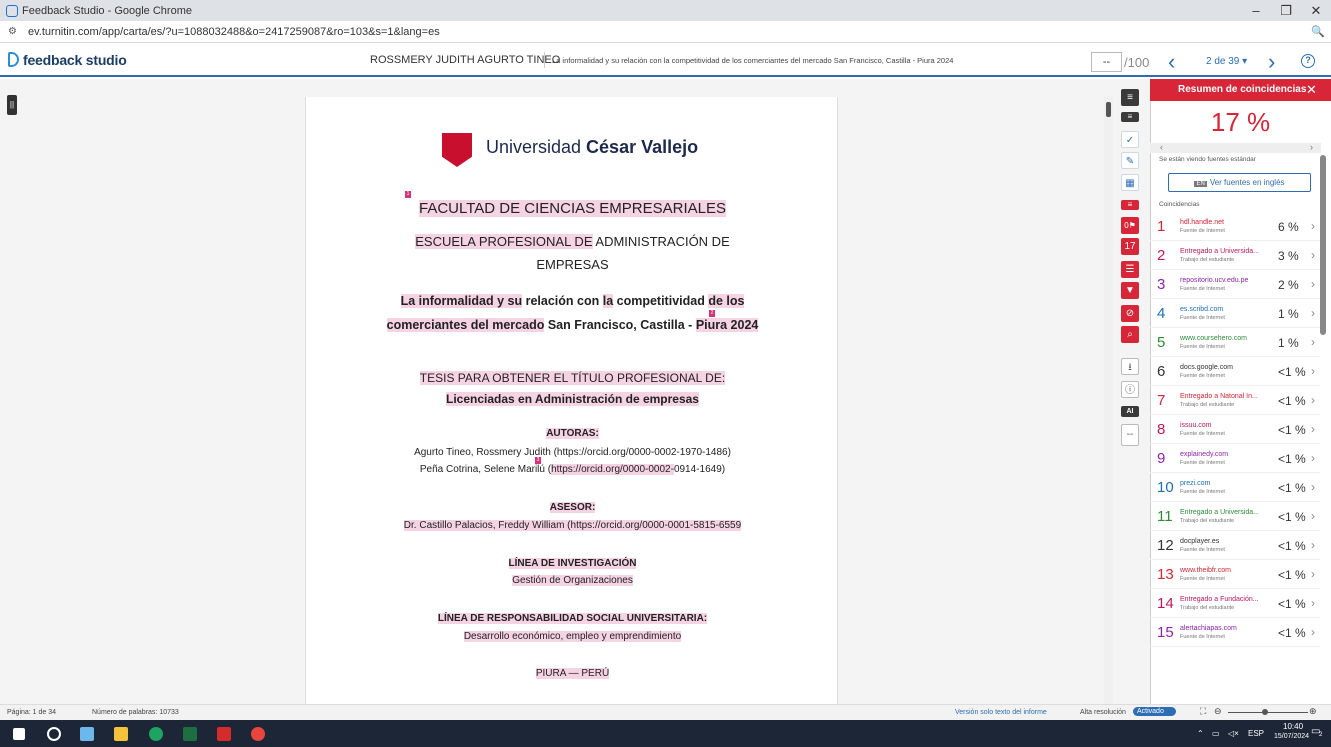 This screenshot has width=1331, height=747. Describe the element at coordinates (1195, 483) in the screenshot. I see `match-source: prezi.com` at that location.